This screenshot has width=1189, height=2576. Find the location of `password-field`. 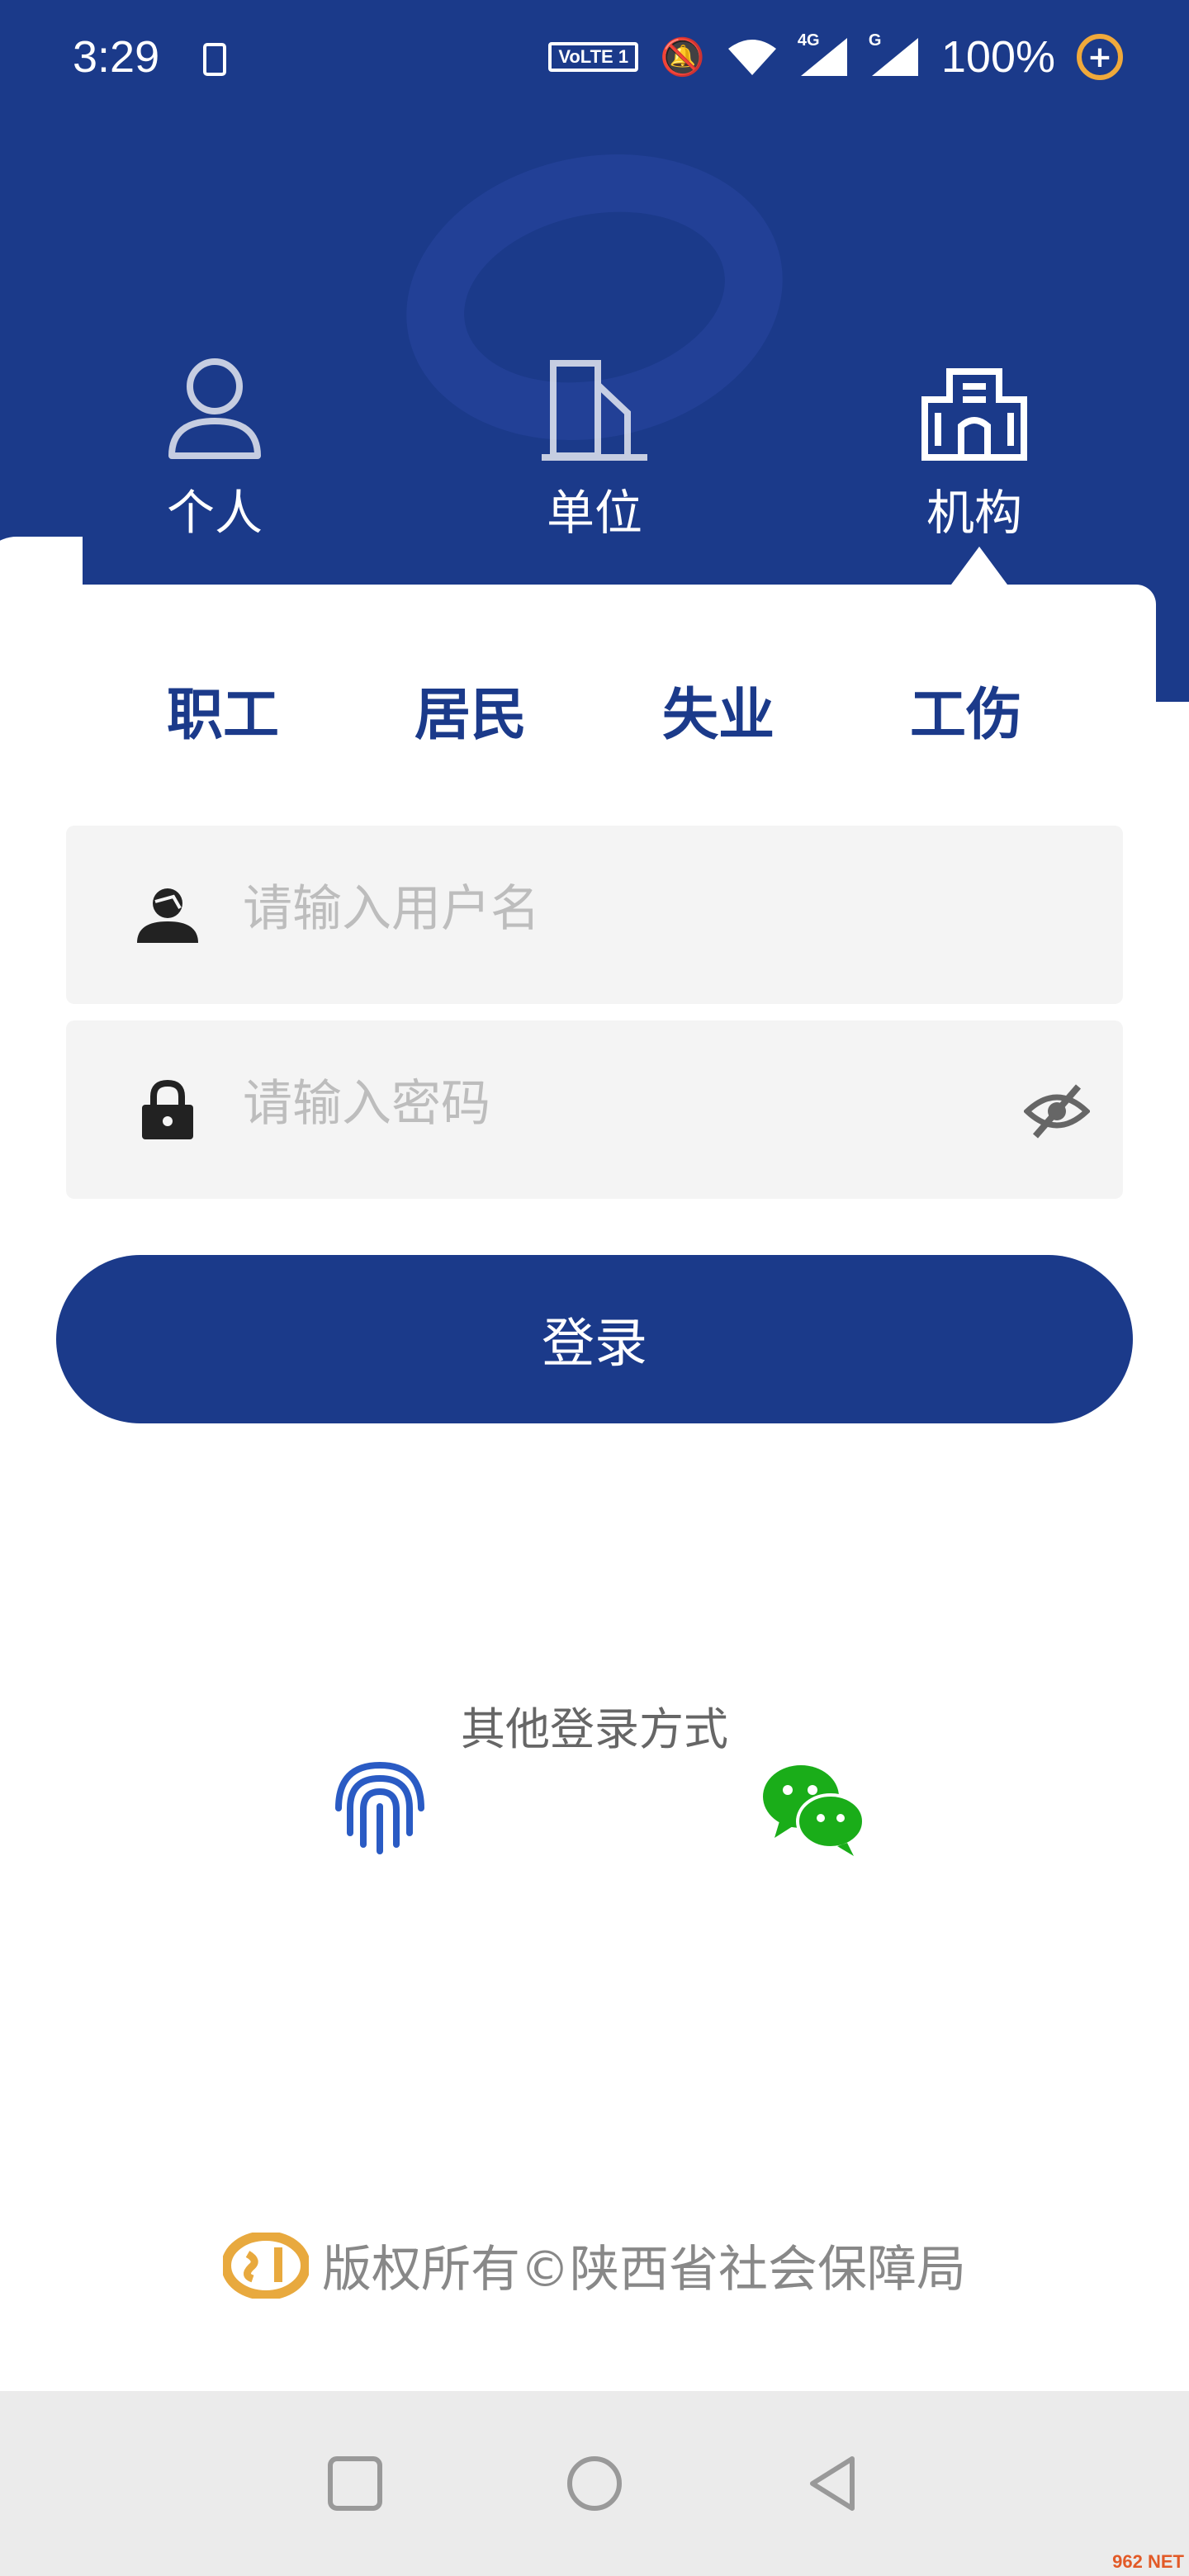

password-field is located at coordinates (594, 1109).